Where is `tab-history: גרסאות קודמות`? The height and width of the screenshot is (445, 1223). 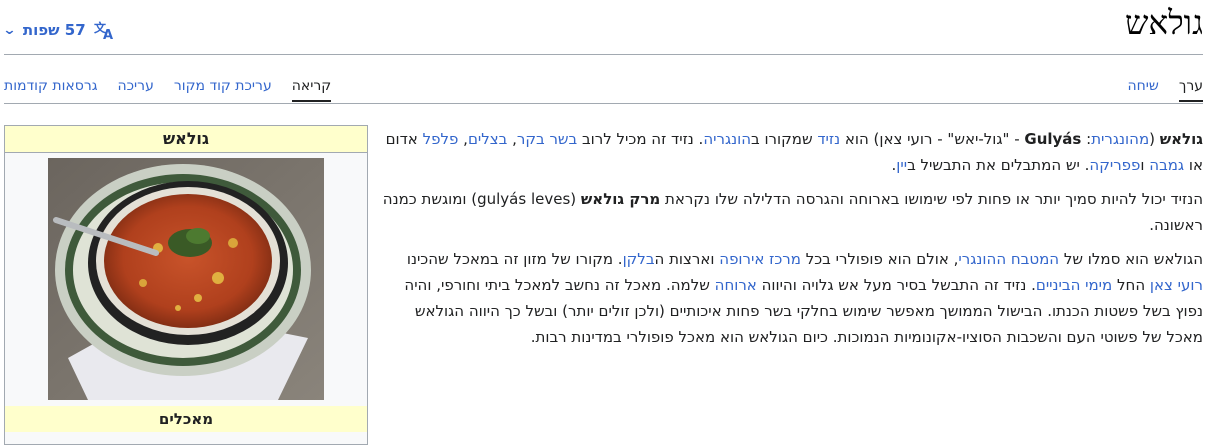
tab-history: גרסאות קודמות is located at coordinates (51, 90).